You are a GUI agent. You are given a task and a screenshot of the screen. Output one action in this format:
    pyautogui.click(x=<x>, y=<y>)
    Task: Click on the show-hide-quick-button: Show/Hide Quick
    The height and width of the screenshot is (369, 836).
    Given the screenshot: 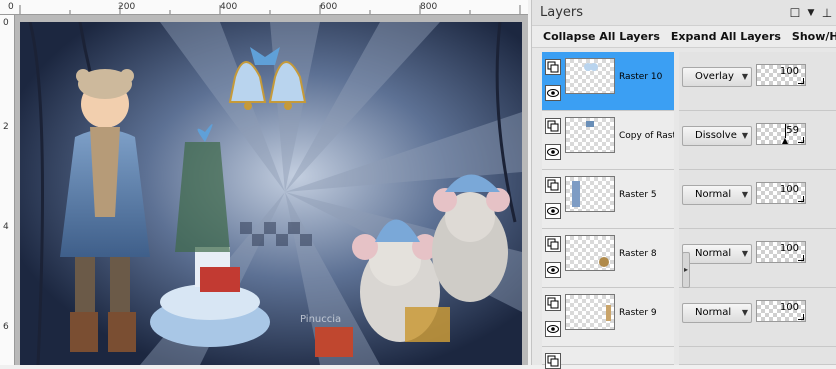 What is the action you would take?
    pyautogui.click(x=814, y=36)
    